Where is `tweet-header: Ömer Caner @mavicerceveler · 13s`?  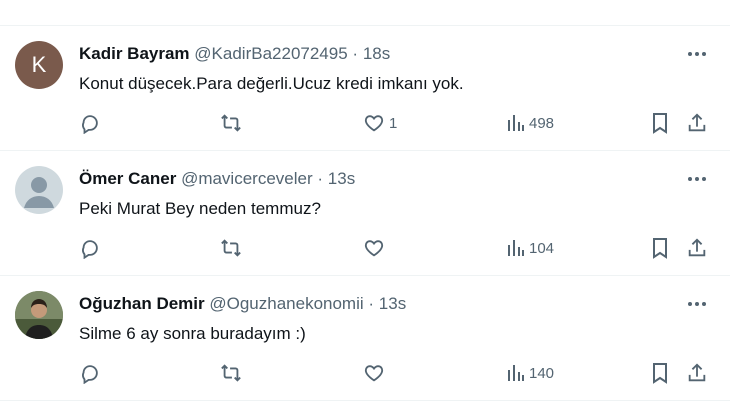
tweet-header: Ömer Caner @mavicerceveler · 13s is located at coordinates (217, 179).